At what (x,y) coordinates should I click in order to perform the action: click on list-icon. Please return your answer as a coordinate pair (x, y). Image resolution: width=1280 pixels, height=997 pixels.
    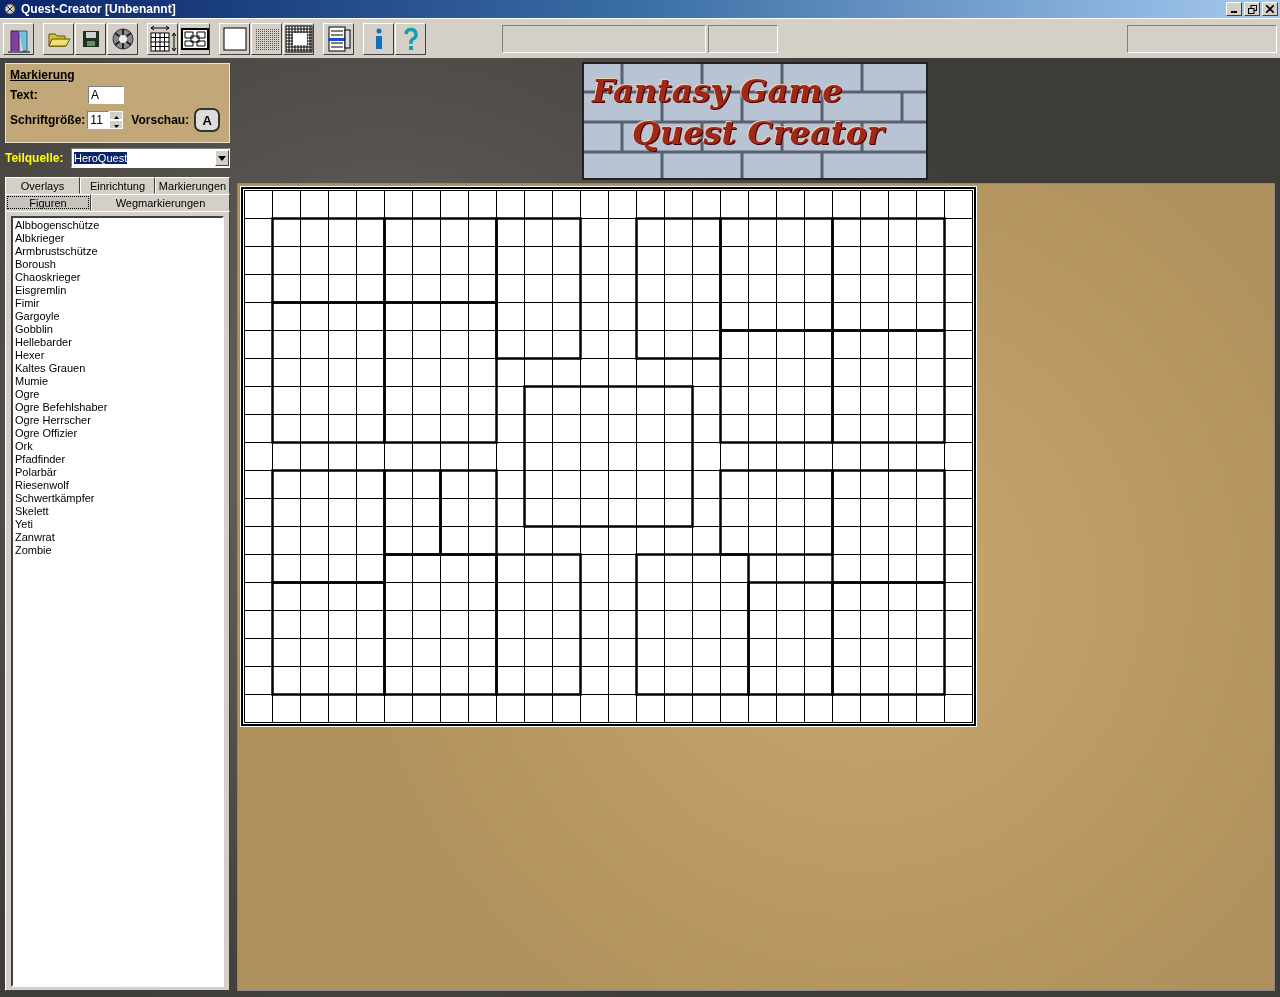
    Looking at the image, I should click on (338, 38).